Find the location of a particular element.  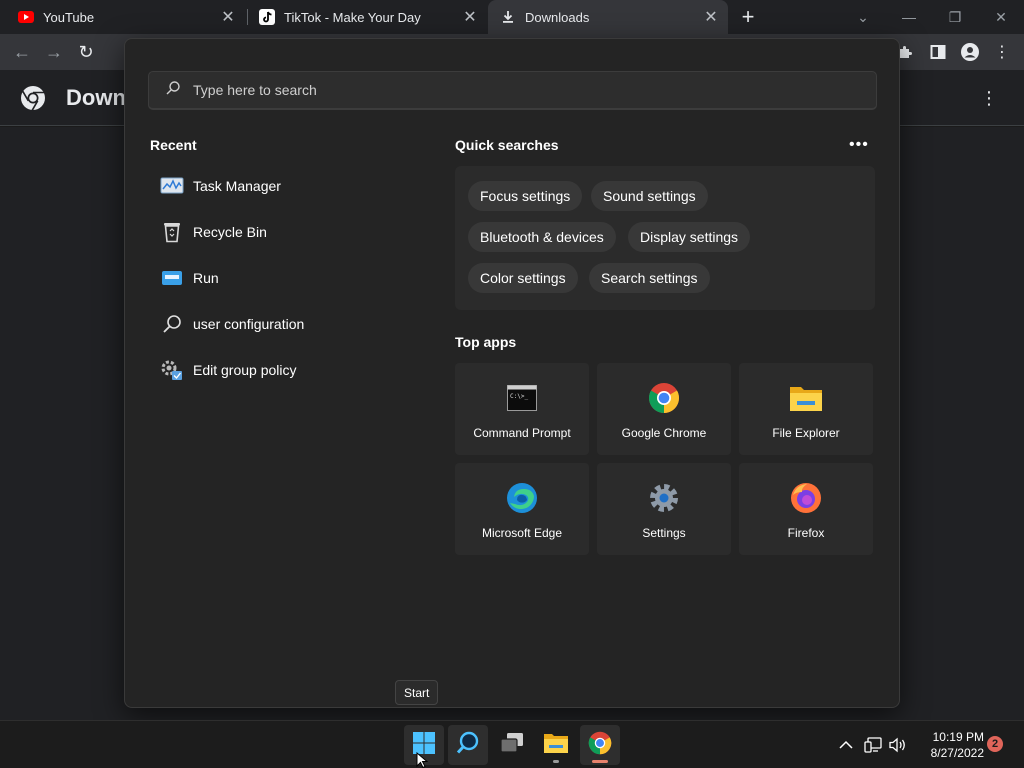

start-tooltip: Start is located at coordinates (417, 692).